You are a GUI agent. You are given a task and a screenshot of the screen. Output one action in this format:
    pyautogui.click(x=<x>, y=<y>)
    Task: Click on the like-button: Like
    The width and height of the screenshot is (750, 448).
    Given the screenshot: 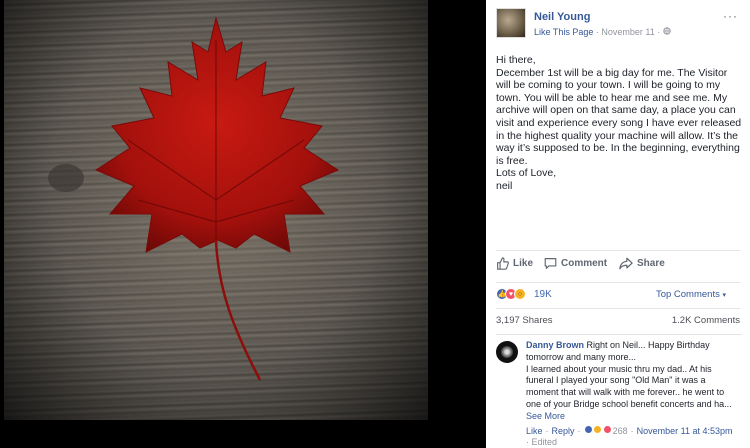 What is the action you would take?
    pyautogui.click(x=514, y=263)
    